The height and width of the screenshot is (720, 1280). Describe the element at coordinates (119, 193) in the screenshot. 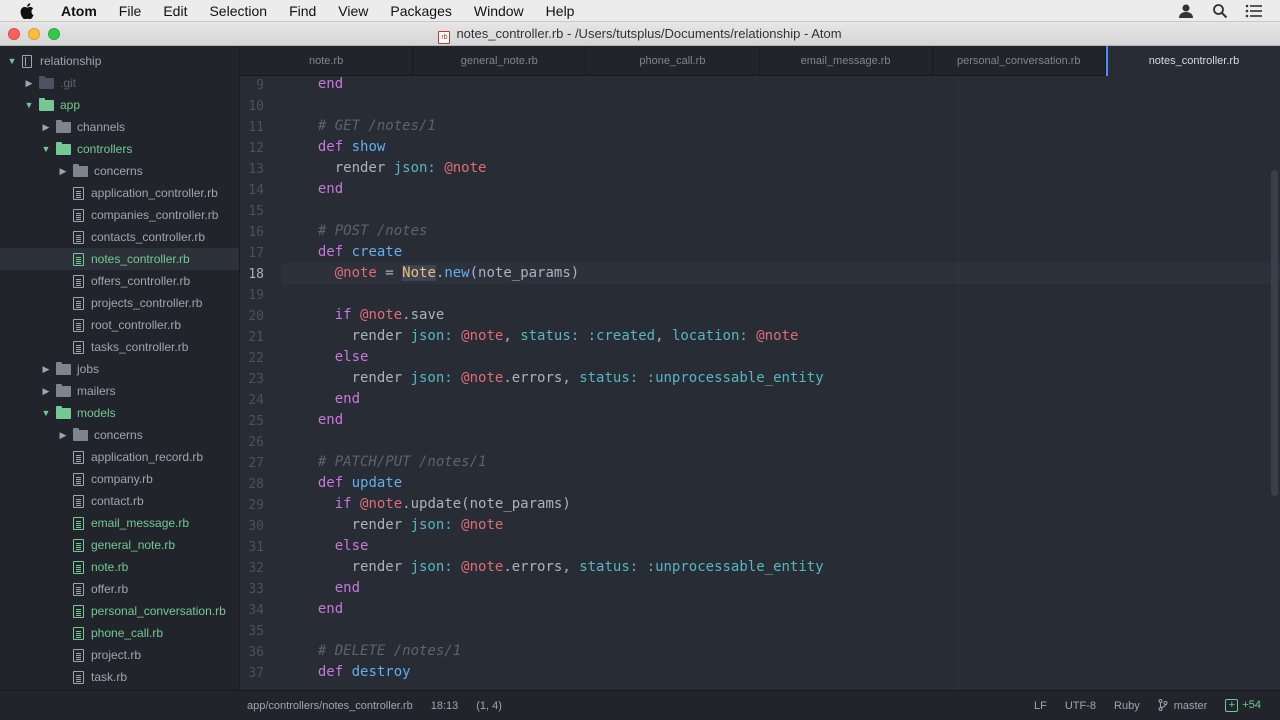

I see `tree-file: application_controller.rb` at that location.